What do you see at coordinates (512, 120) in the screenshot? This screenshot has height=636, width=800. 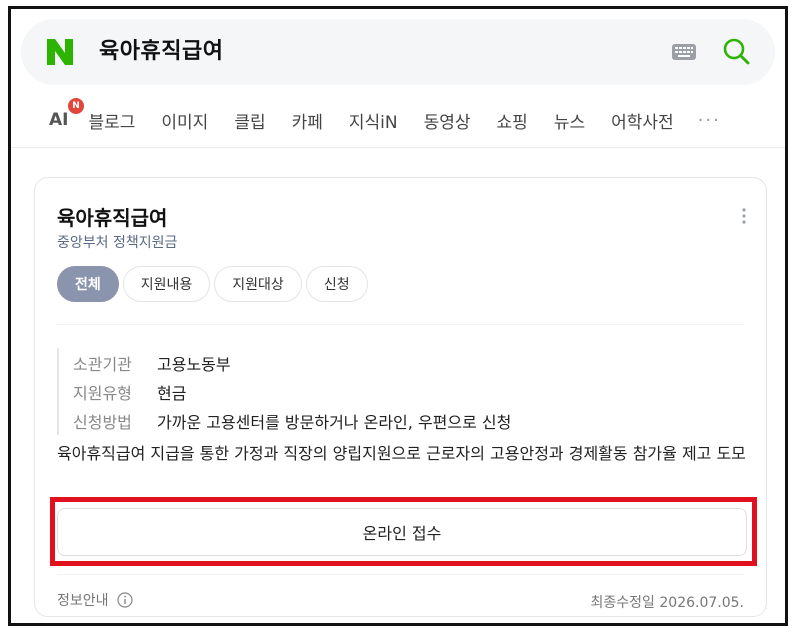 I see `tab-shopping: 쇼핑` at bounding box center [512, 120].